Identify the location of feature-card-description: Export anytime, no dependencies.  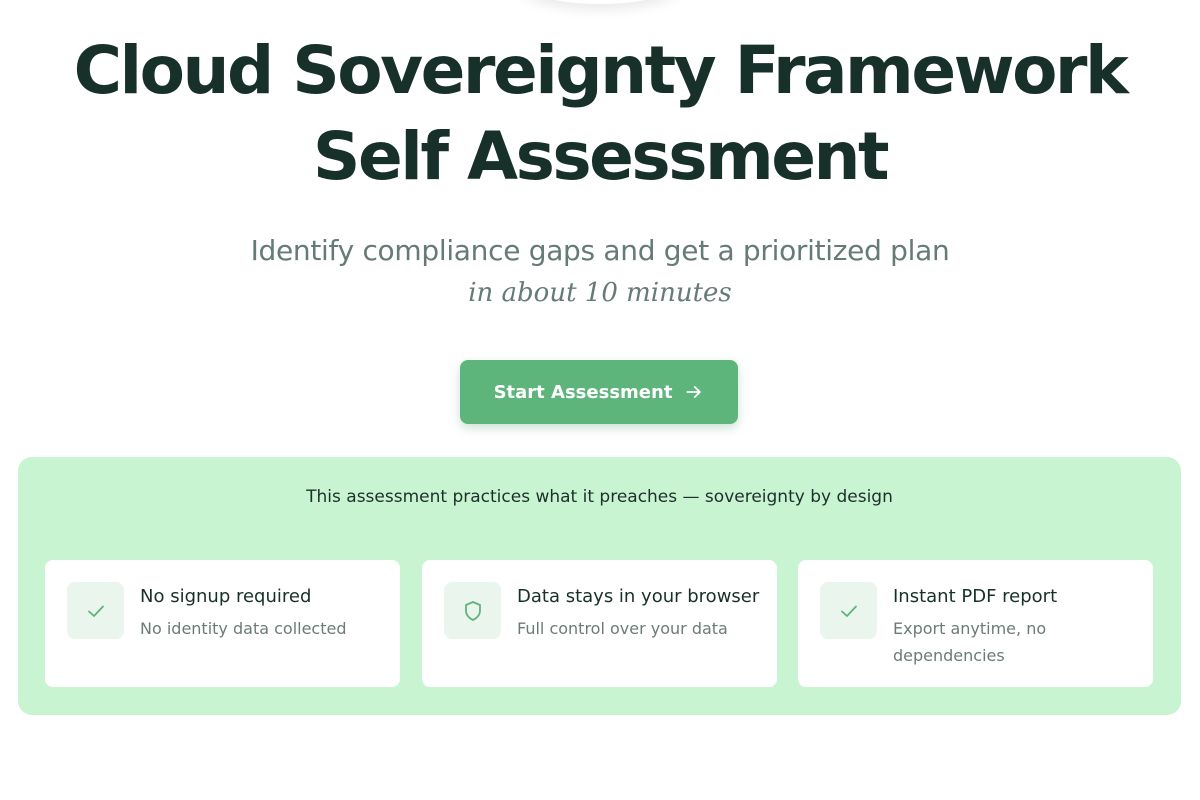
(970, 642).